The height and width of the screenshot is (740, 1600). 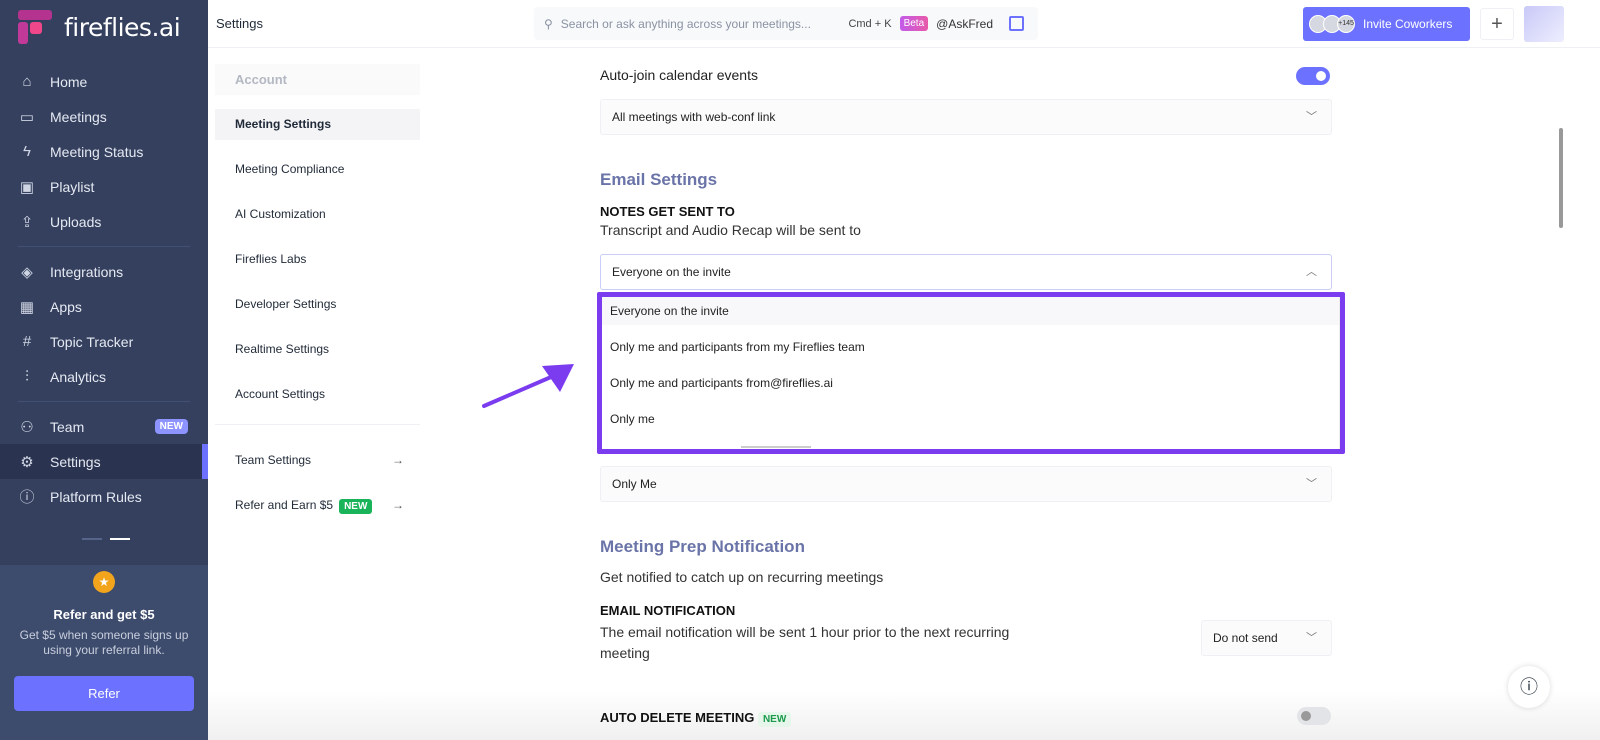 I want to click on help-icon: ⓘ, so click(x=1529, y=687).